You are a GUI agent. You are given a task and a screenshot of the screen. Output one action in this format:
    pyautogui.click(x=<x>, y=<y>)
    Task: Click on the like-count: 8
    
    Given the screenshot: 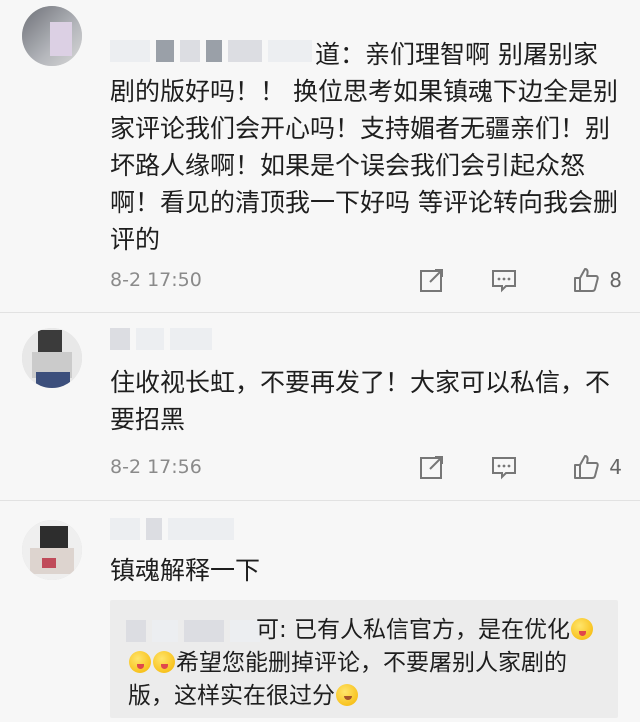 What is the action you would take?
    pyautogui.click(x=615, y=280)
    